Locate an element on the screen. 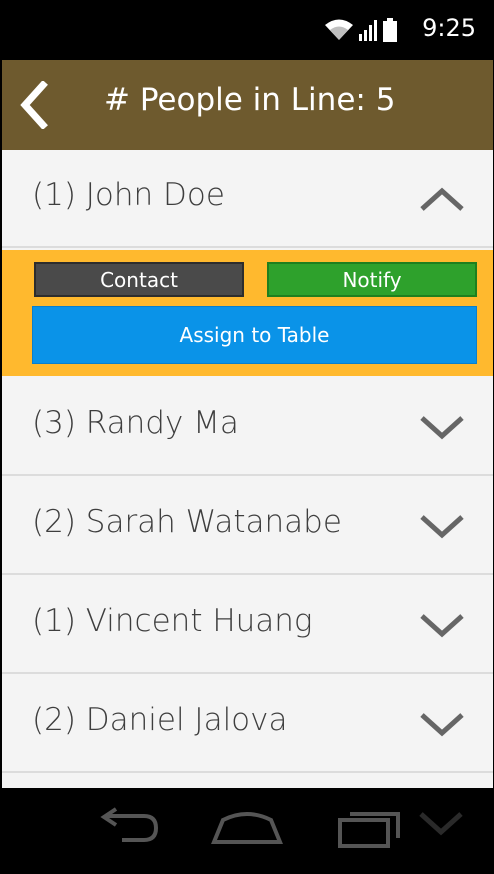 The width and height of the screenshot is (494, 874). party-label: (1) John Doe is located at coordinates (128, 195).